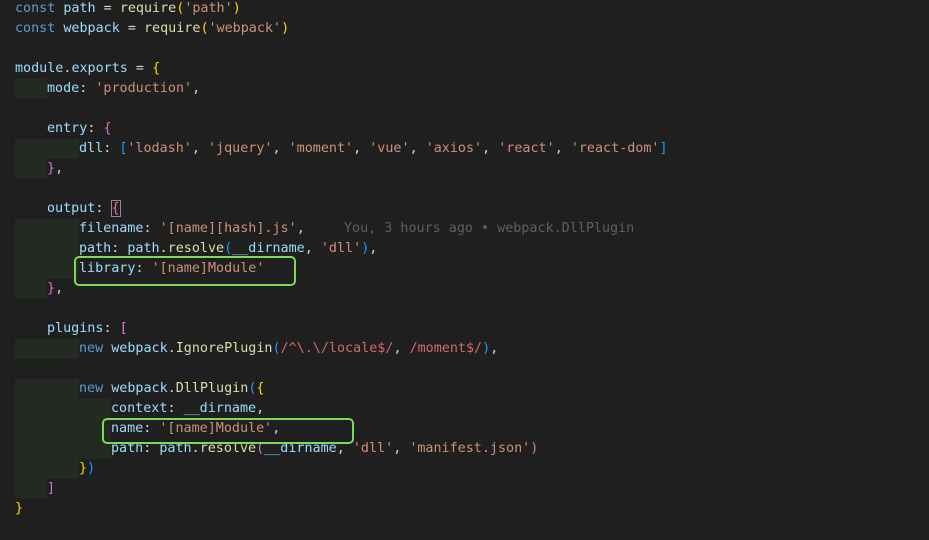  I want to click on code-token: resolve, so click(228, 448).